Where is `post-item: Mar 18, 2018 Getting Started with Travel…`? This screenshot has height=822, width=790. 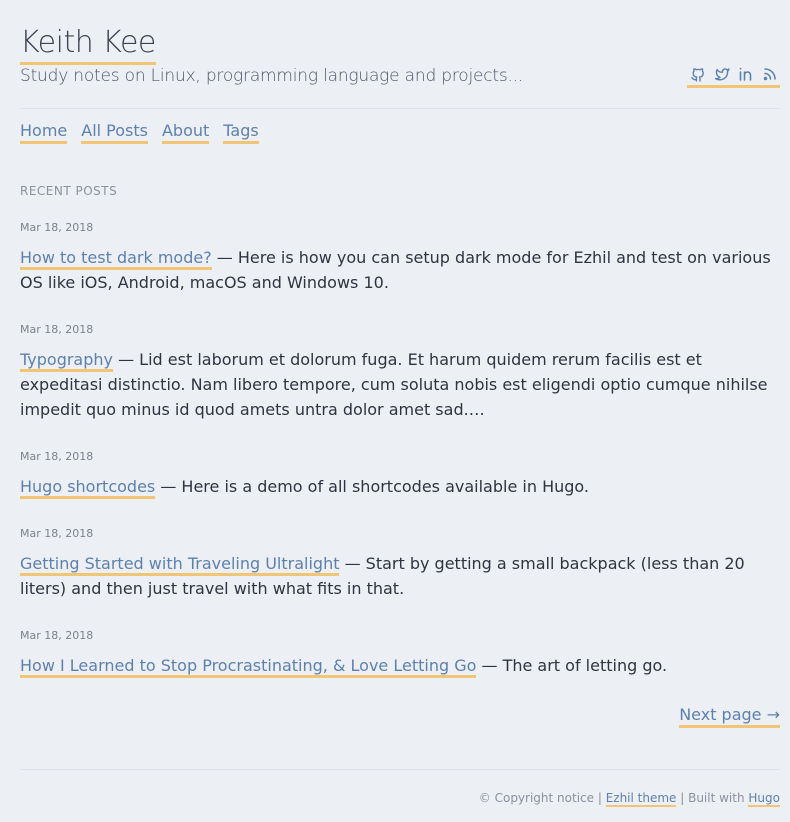 post-item: Mar 18, 2018 Getting Started with Travel… is located at coordinates (400, 564).